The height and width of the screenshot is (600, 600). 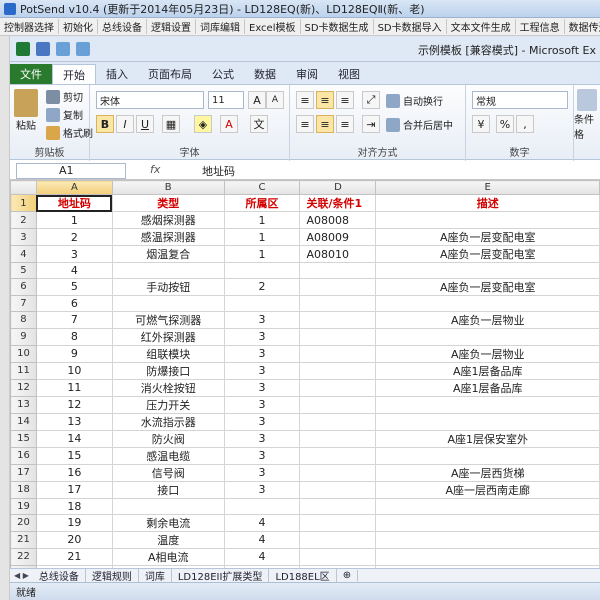 What do you see at coordinates (74, 203) in the screenshot?
I see `cell-a: 地址码` at bounding box center [74, 203].